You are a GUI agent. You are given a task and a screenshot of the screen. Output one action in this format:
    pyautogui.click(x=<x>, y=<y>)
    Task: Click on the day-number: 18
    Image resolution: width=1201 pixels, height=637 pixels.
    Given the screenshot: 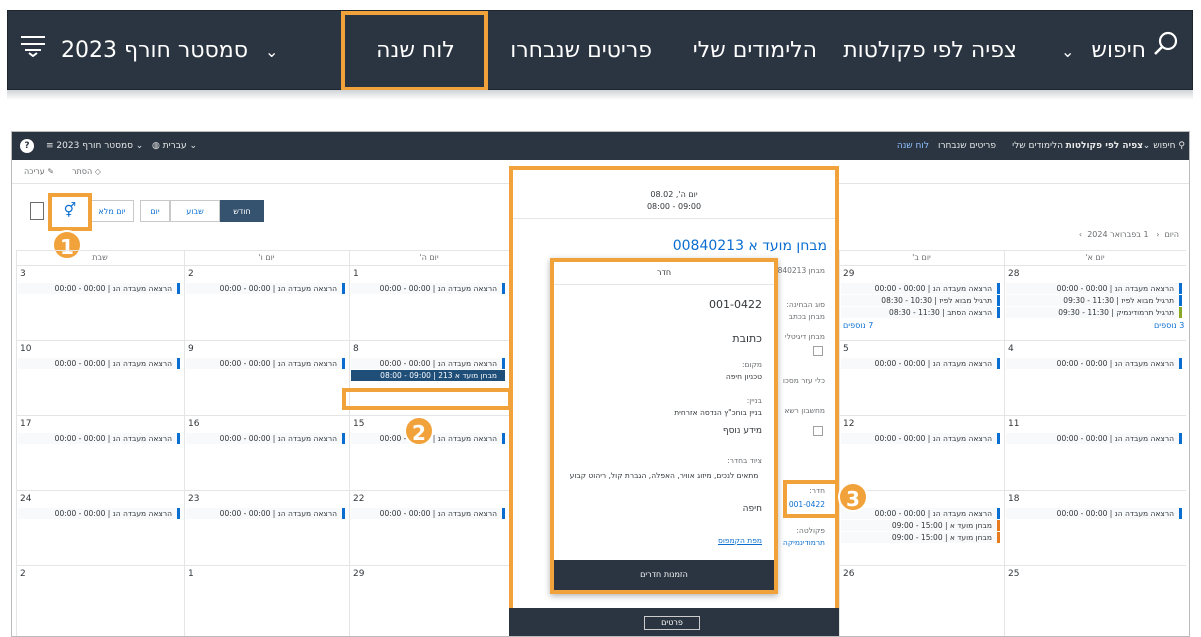 What is the action you would take?
    pyautogui.click(x=1013, y=499)
    